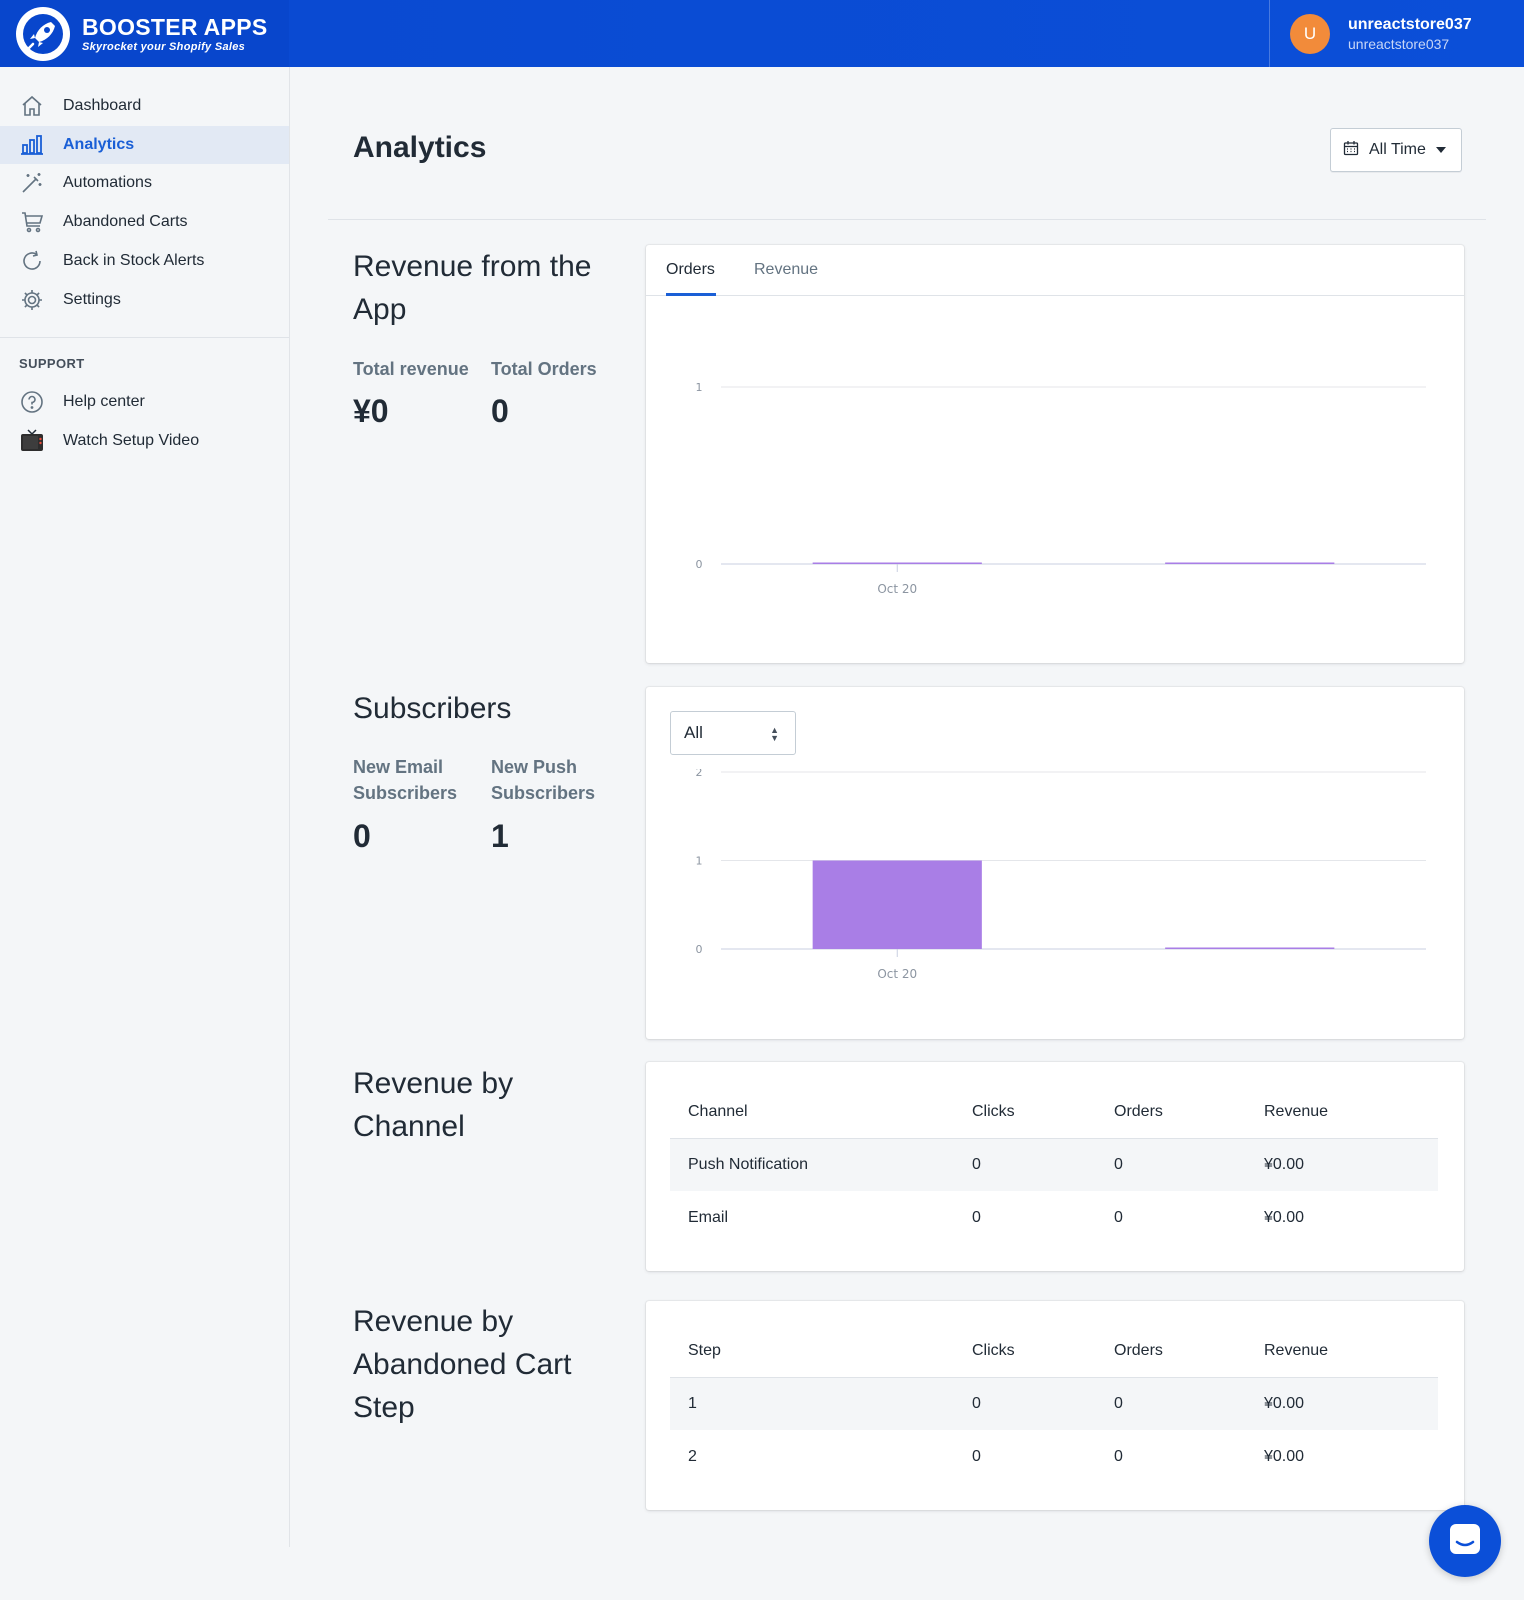 The image size is (1524, 1600). I want to click on sidebar-item-help-center: Help center, so click(144, 402).